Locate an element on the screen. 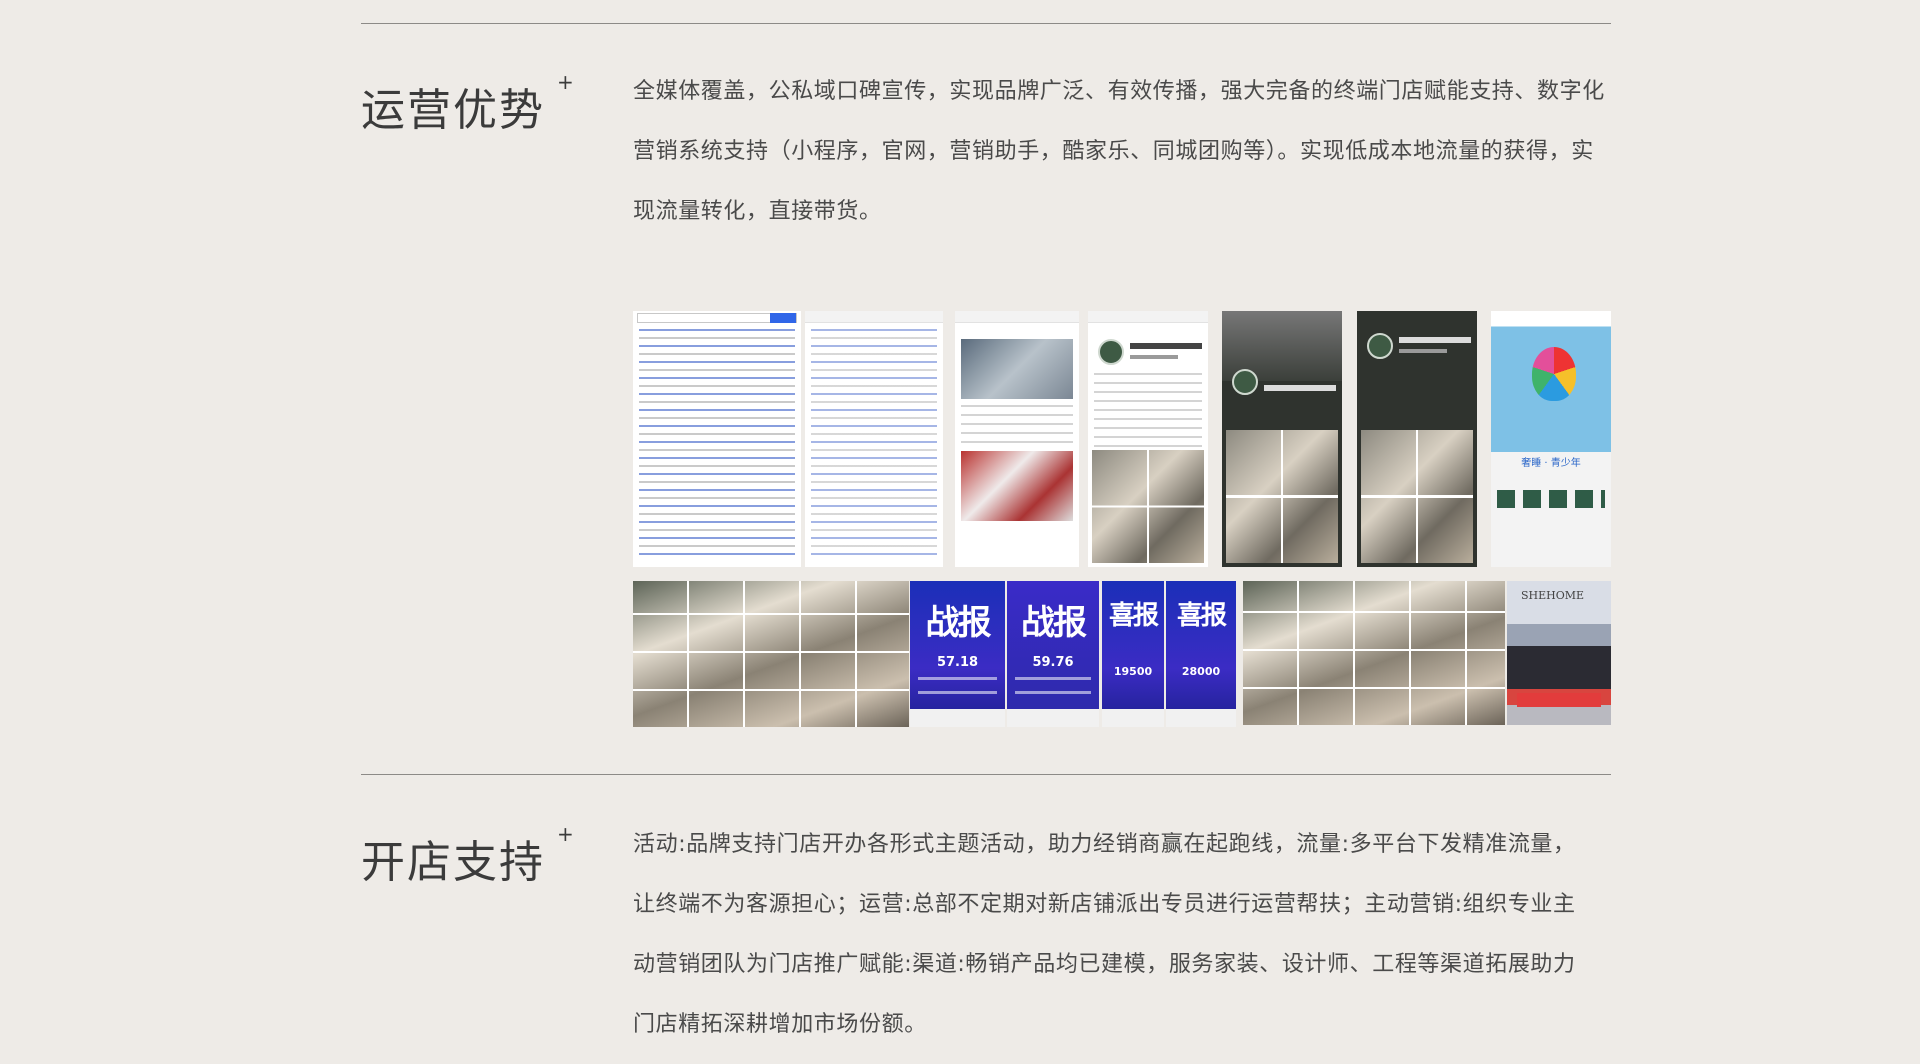 The height and width of the screenshot is (1064, 1920). official-site-screenshot: 奢睡 · 青少年 is located at coordinates (1551, 439).